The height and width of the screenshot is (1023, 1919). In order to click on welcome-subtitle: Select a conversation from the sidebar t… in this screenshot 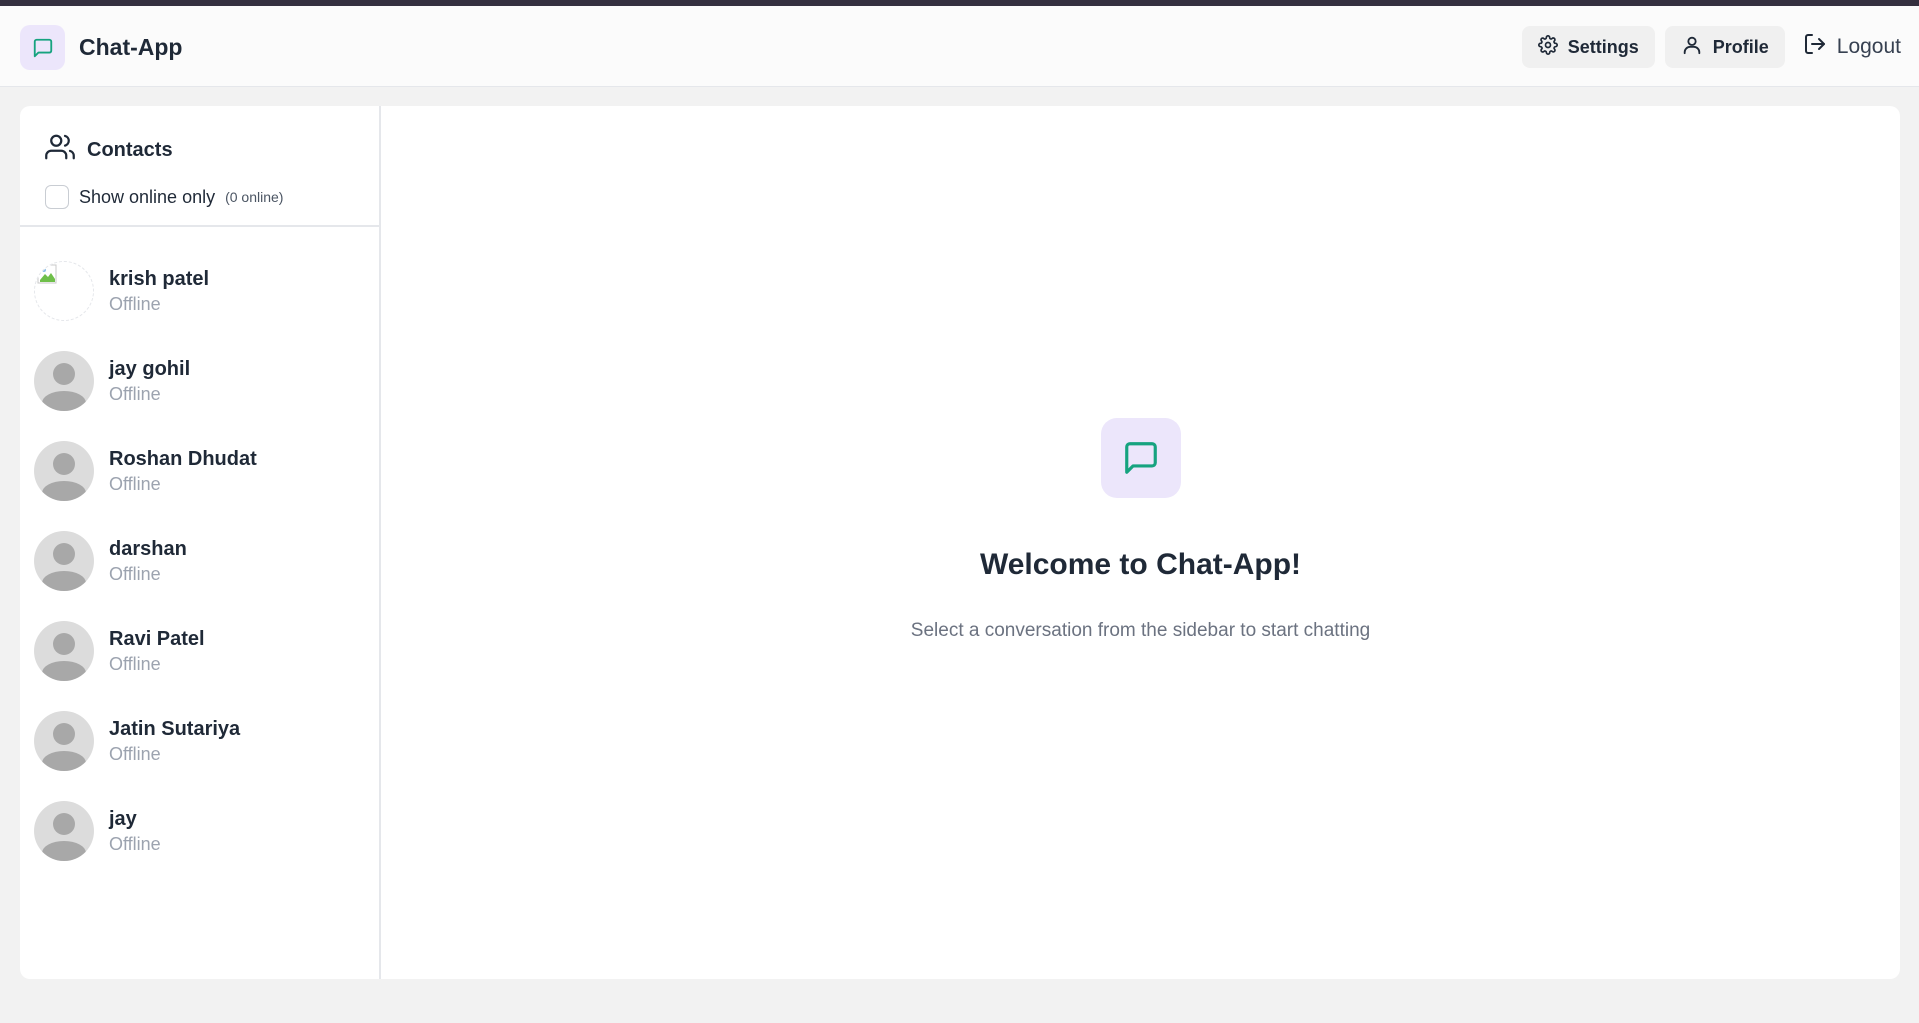, I will do `click(1140, 630)`.